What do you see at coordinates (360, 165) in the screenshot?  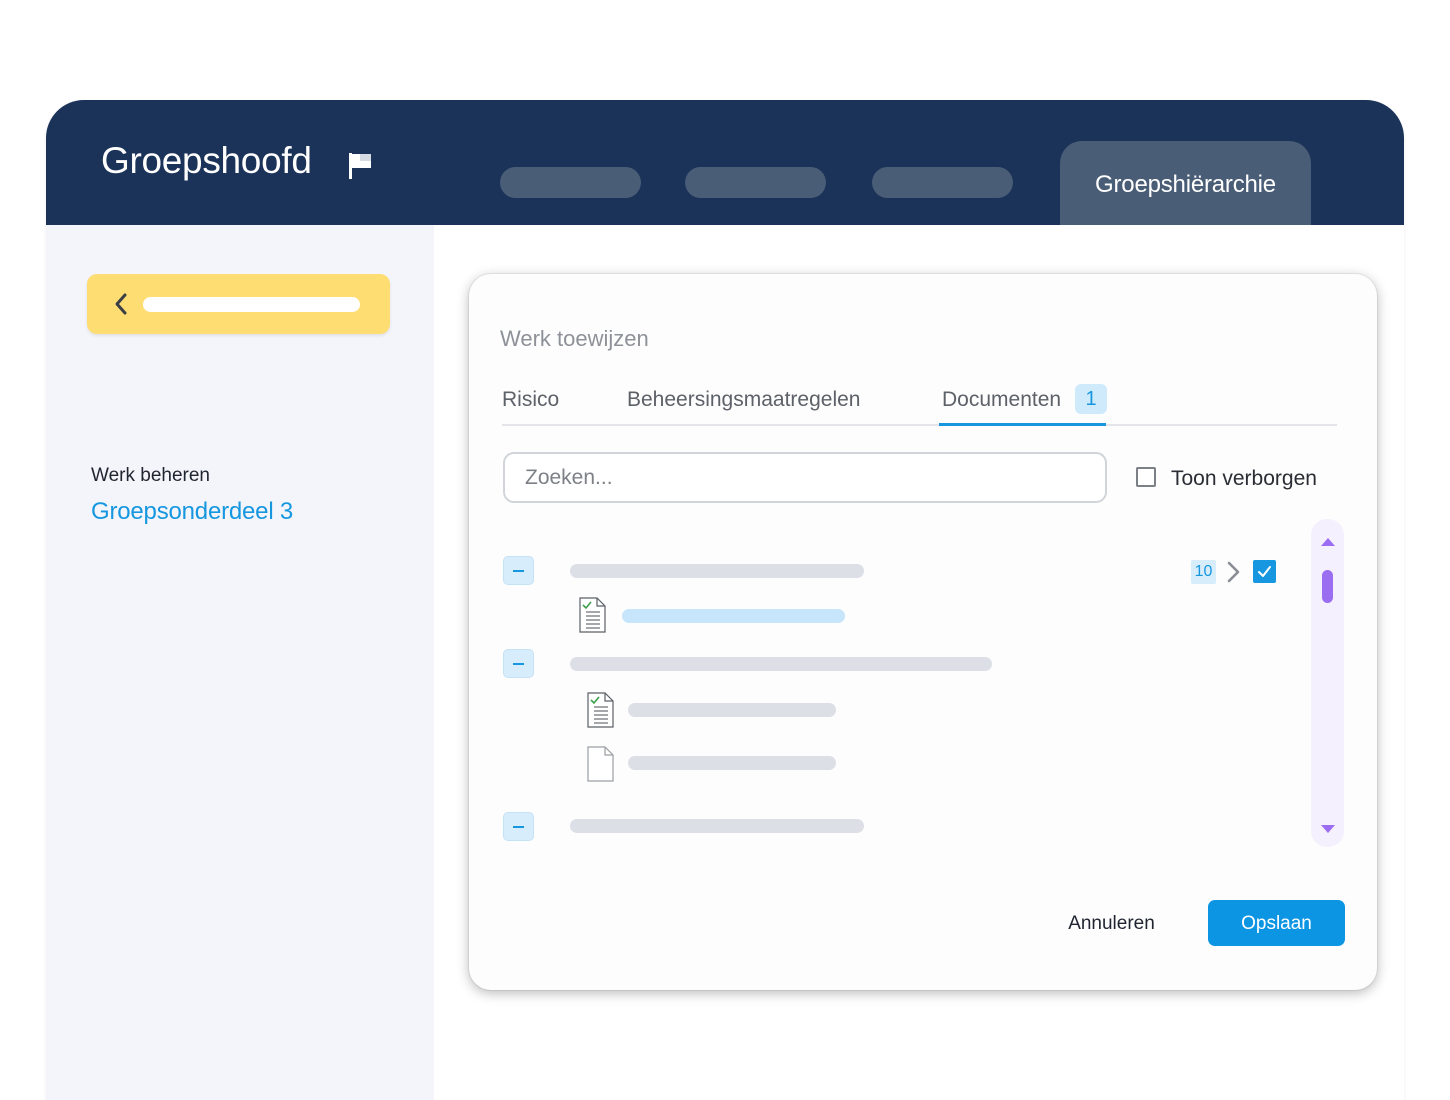 I see `flag-icon` at bounding box center [360, 165].